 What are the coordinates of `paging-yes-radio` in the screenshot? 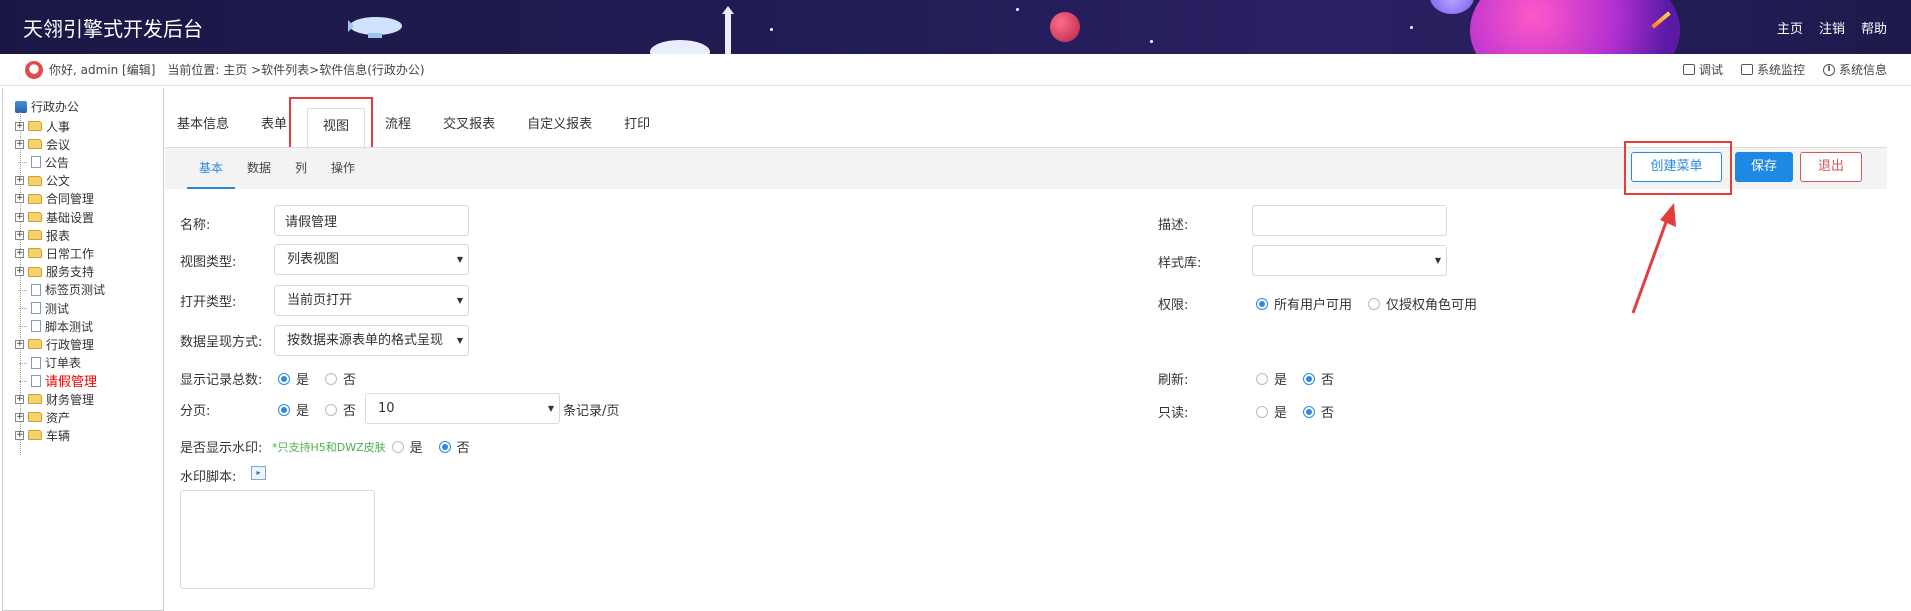 It's located at (284, 409).